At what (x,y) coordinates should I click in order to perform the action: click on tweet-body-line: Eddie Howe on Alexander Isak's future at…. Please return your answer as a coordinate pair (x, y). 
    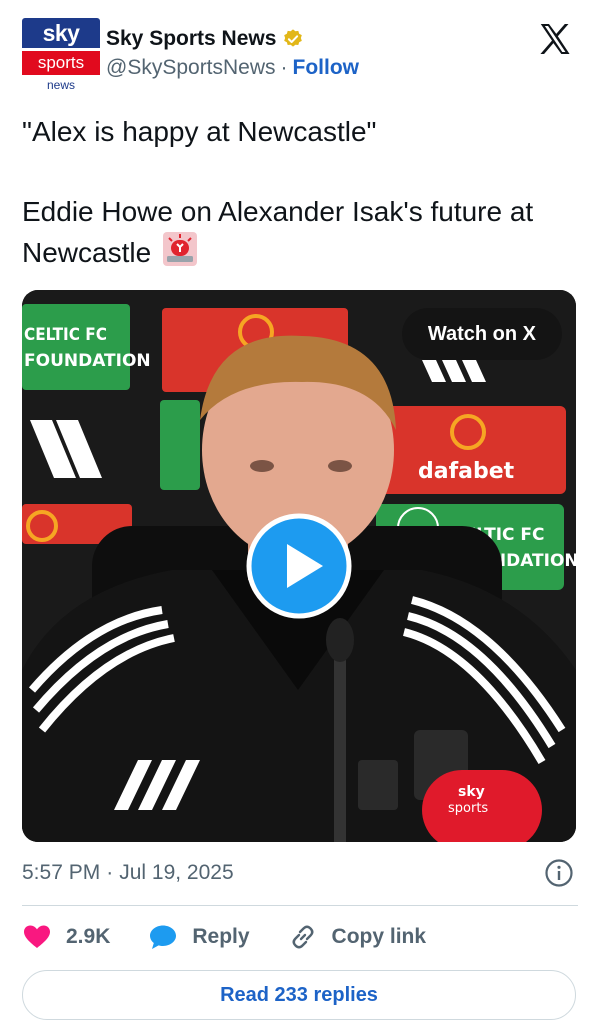
    Looking at the image, I should click on (300, 232).